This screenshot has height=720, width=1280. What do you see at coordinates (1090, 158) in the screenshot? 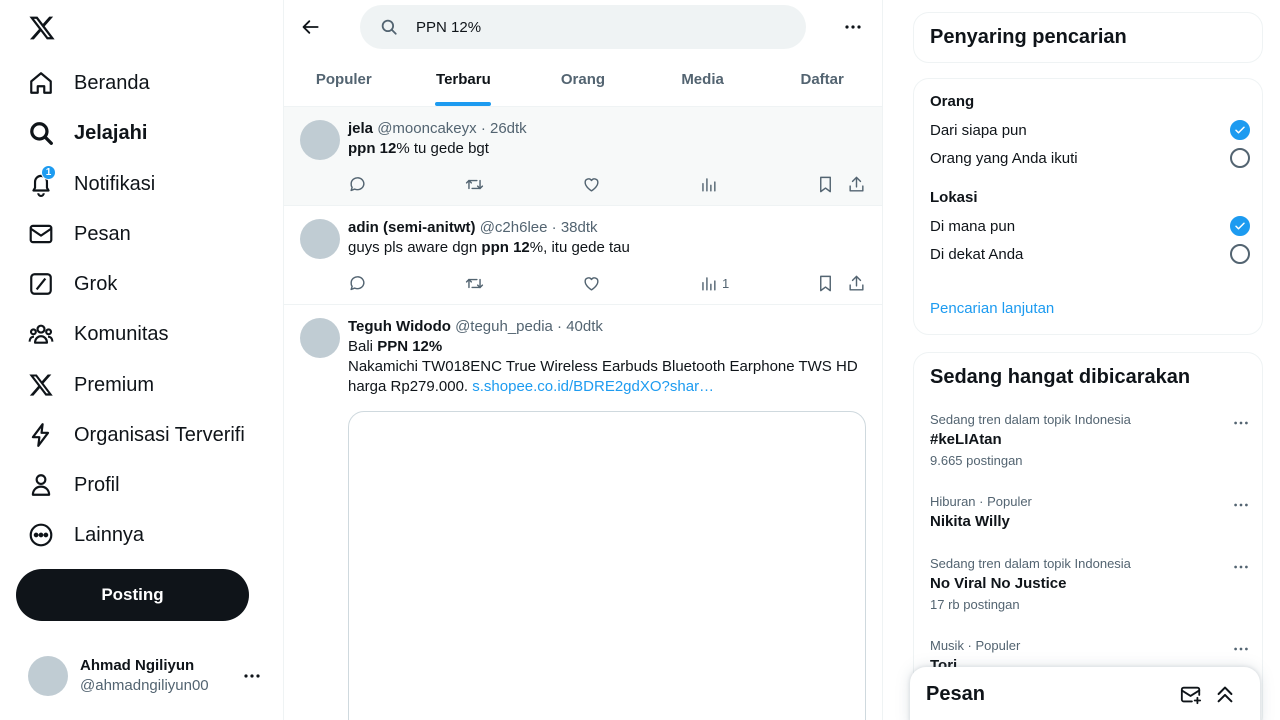
I see `filter-option-people-you-follow: Orang yang Anda ikuti` at bounding box center [1090, 158].